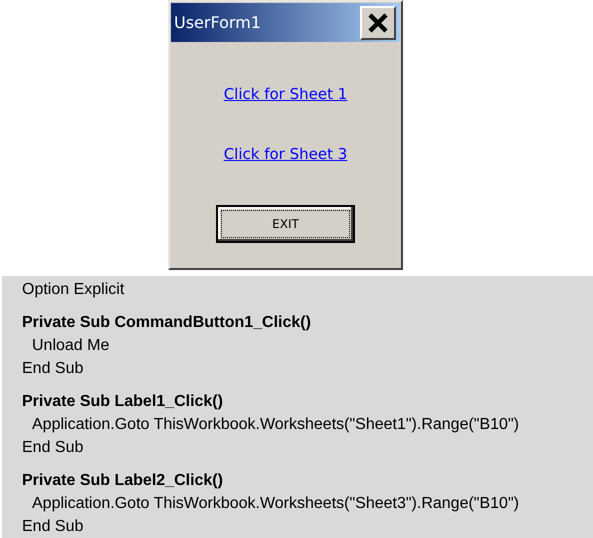  I want to click on code-line: Private Sub Label1_Click(), so click(123, 402).